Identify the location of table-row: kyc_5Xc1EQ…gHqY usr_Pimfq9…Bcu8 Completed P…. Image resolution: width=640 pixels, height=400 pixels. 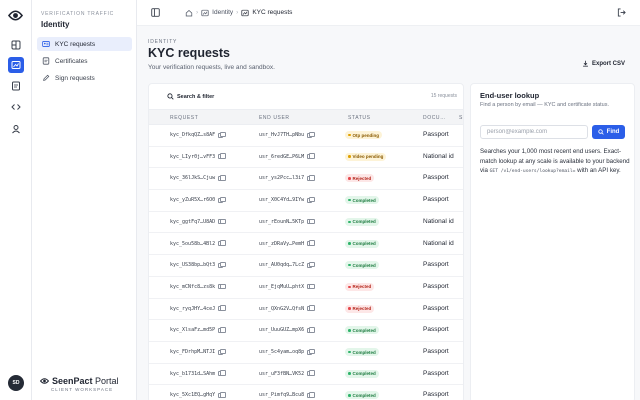
(306, 392).